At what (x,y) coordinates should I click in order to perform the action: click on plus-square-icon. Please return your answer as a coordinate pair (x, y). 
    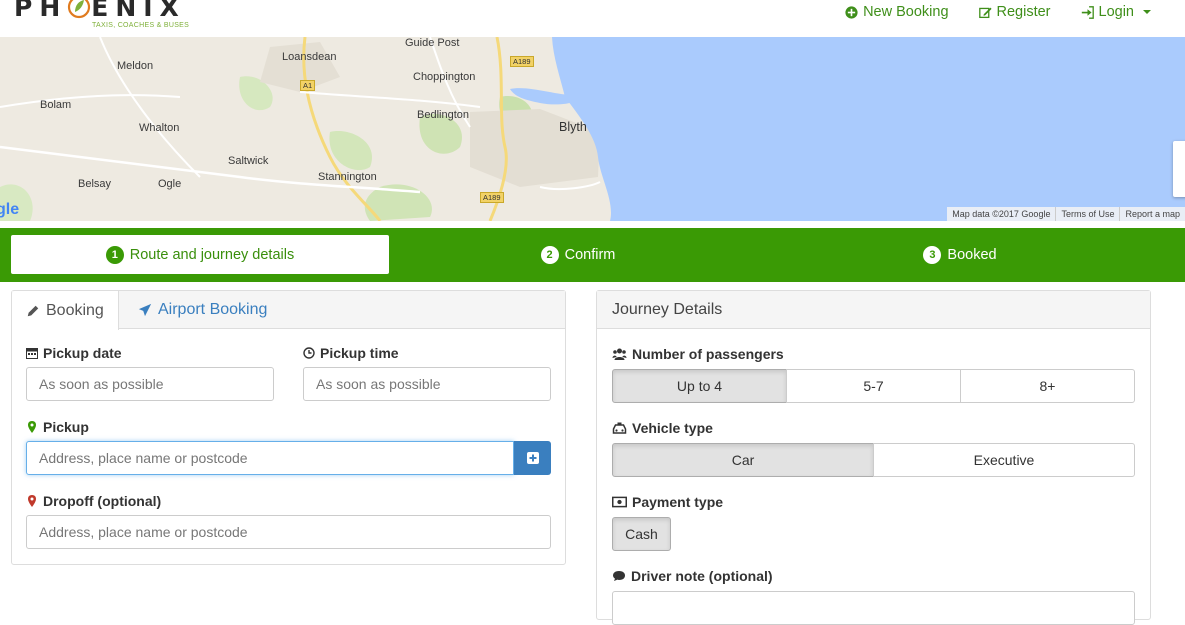
    Looking at the image, I should click on (532, 458).